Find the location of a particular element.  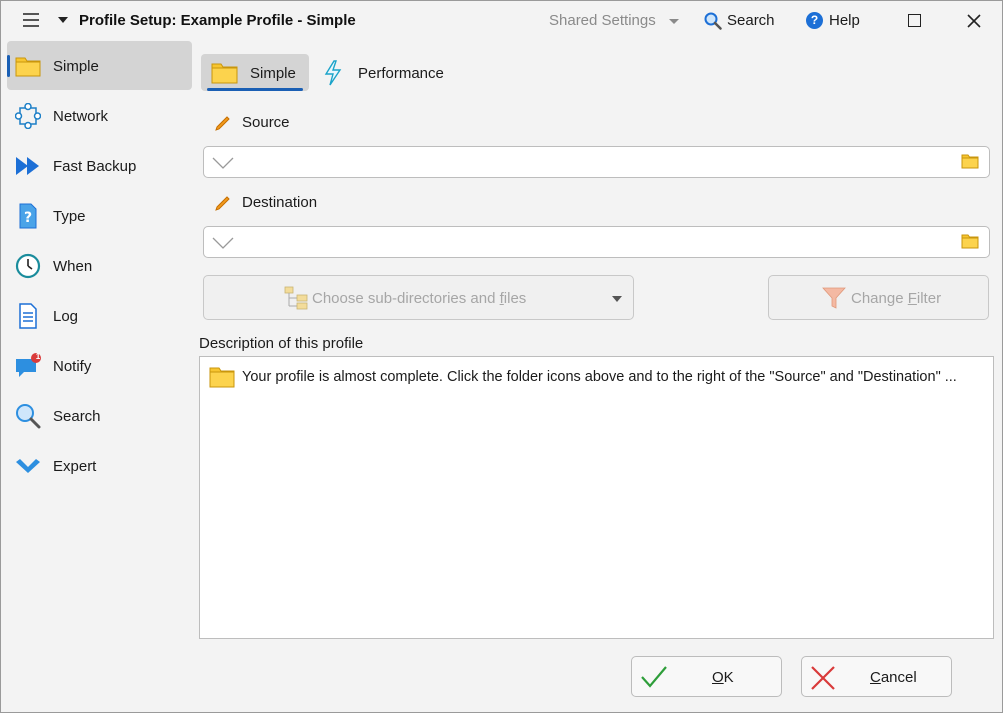

sidebar-item-label: Notify is located at coordinates (72, 366).